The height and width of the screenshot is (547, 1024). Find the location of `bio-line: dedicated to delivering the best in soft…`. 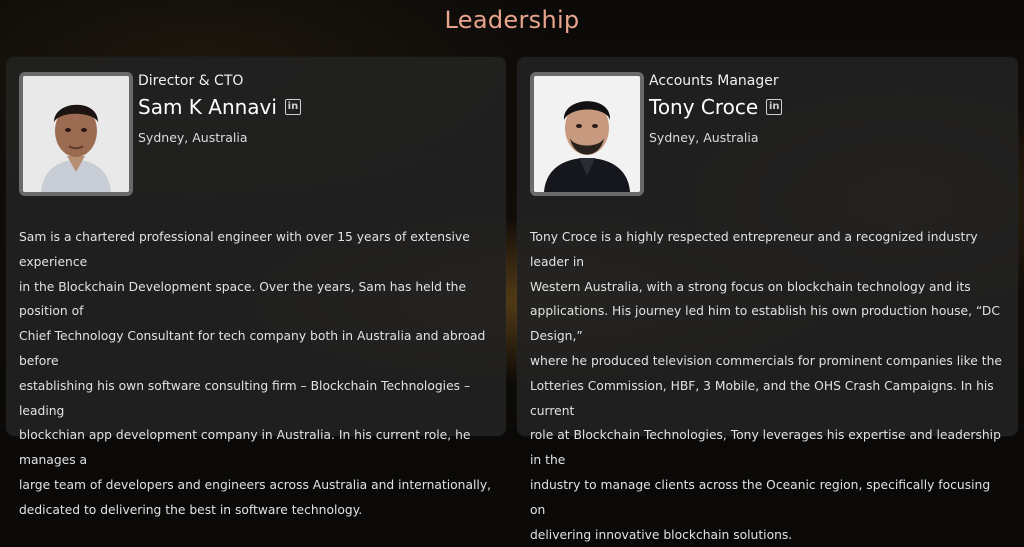

bio-line: dedicated to delivering the best in soft… is located at coordinates (191, 509).